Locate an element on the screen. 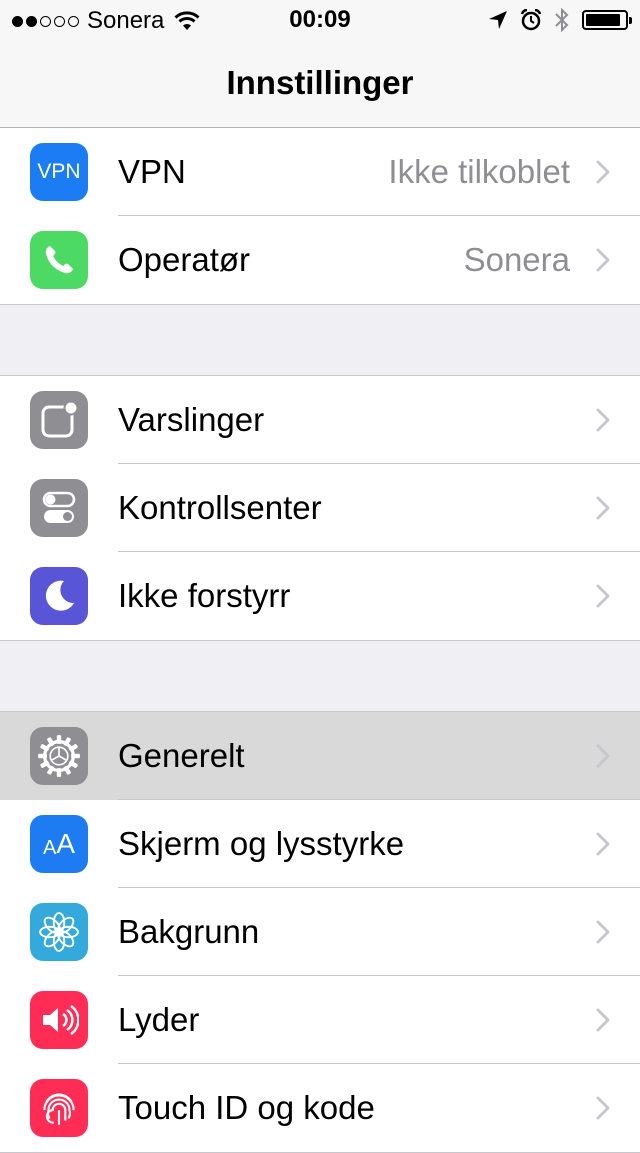 The image size is (640, 1153). settings-row-fingerprint: Touch ID og kode is located at coordinates (320, 1108).